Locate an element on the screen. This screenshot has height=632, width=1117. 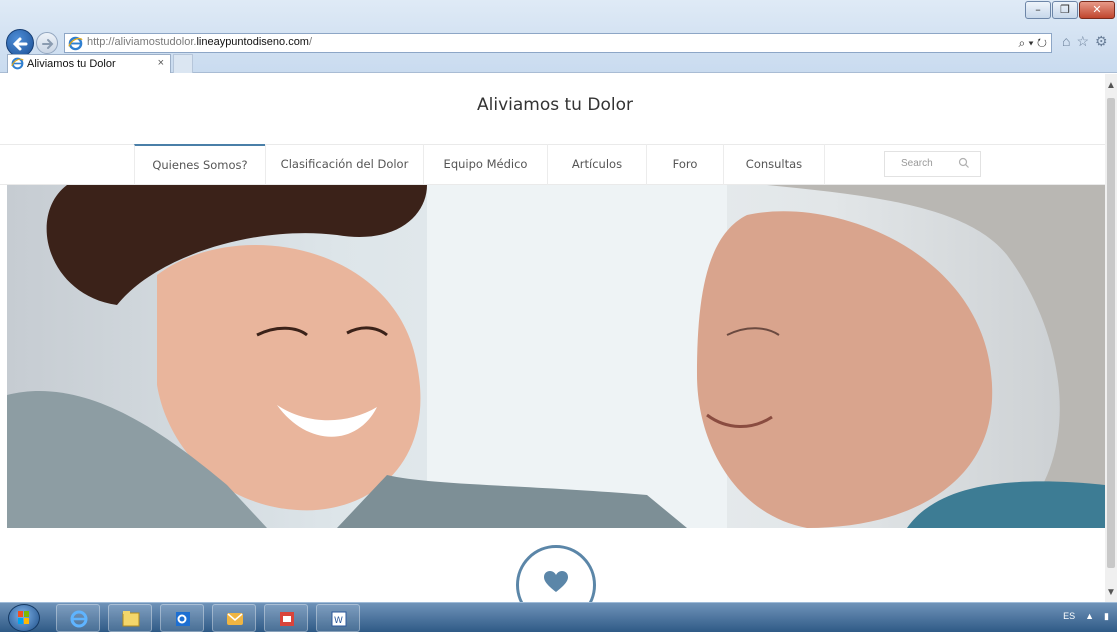
tab-close-button: × is located at coordinates (161, 63).